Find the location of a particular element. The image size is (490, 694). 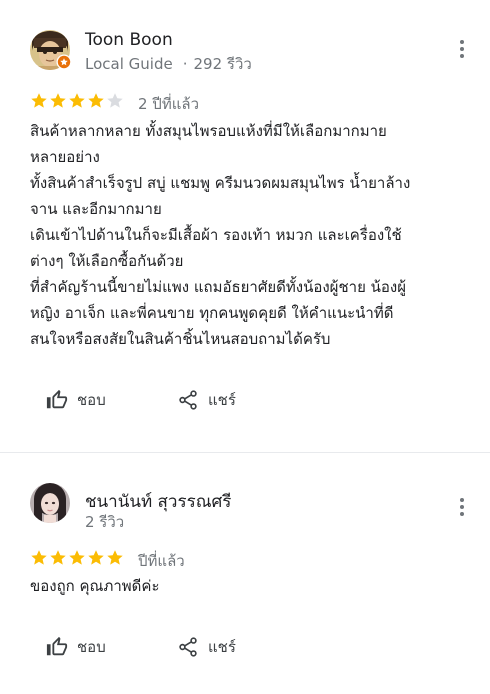

review-count: 2 รีวิว is located at coordinates (105, 522).